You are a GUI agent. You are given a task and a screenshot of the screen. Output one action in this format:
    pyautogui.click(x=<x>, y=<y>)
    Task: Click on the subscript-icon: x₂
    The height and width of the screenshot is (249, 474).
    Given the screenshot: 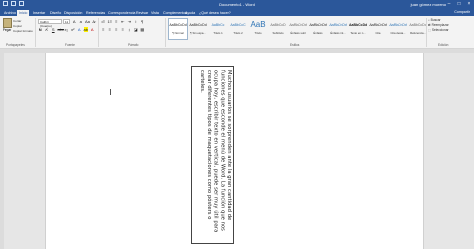 What is the action you would take?
    pyautogui.click(x=66, y=29)
    